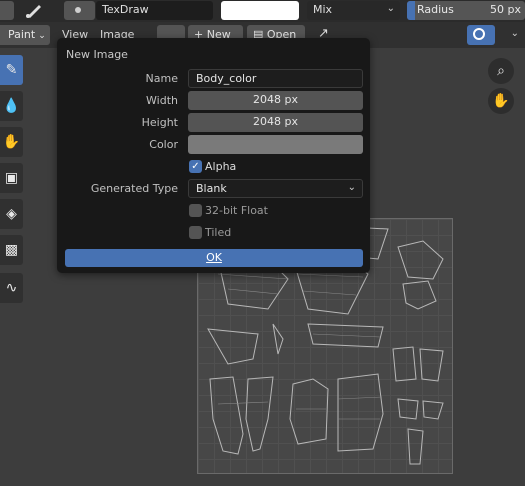  Describe the element at coordinates (35, 10) in the screenshot. I see `brush-tool-icon` at that location.